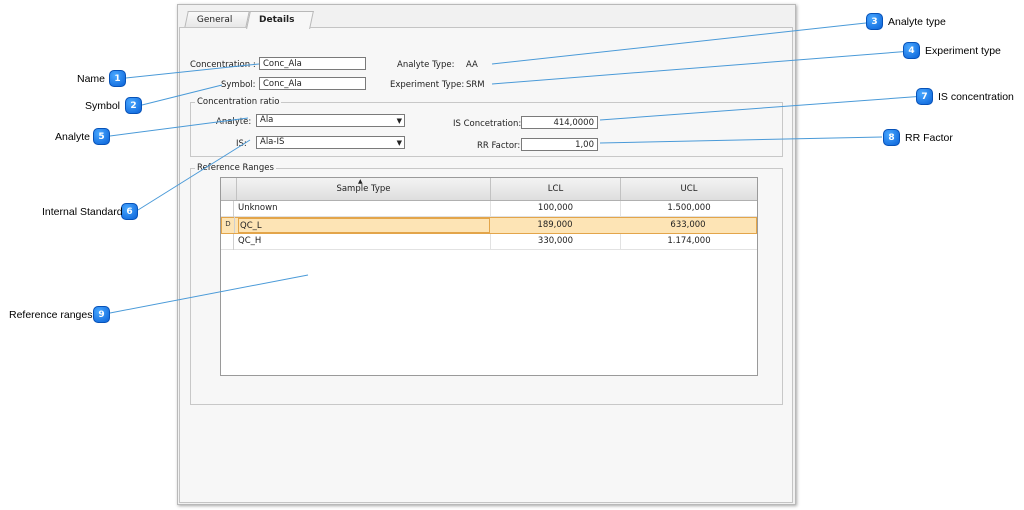  I want to click on callout-badge-3: 3, so click(874, 21).